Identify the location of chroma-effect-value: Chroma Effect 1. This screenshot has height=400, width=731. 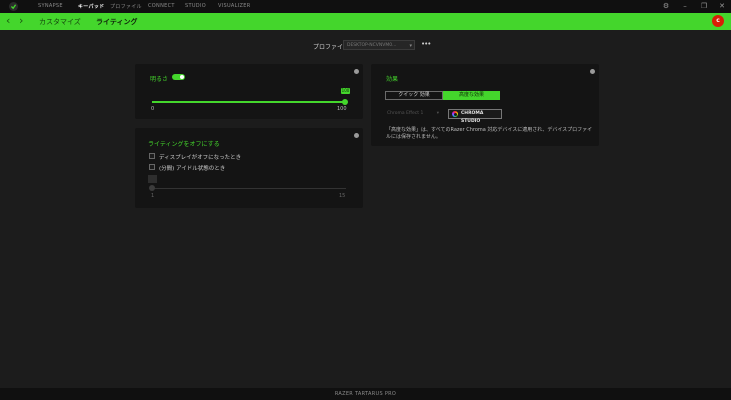
(405, 113).